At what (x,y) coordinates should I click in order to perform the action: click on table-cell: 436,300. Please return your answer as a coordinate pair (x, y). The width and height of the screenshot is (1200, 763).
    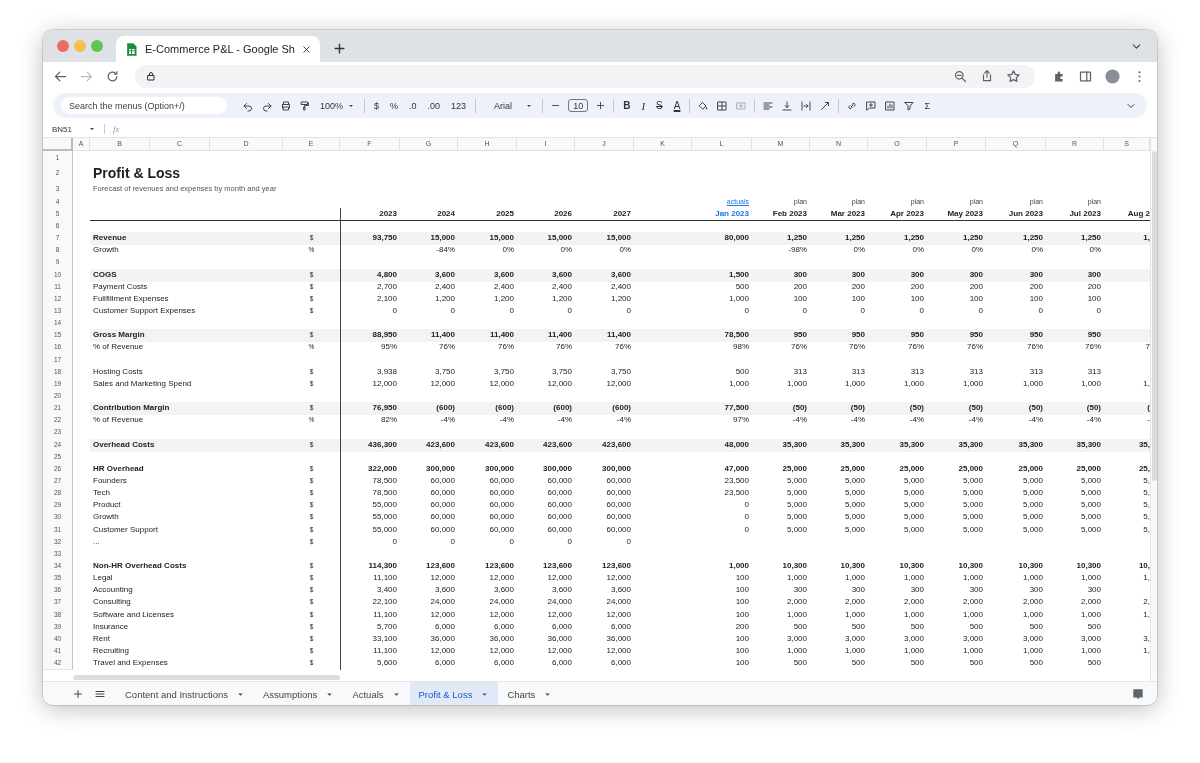
    Looking at the image, I should click on (370, 445).